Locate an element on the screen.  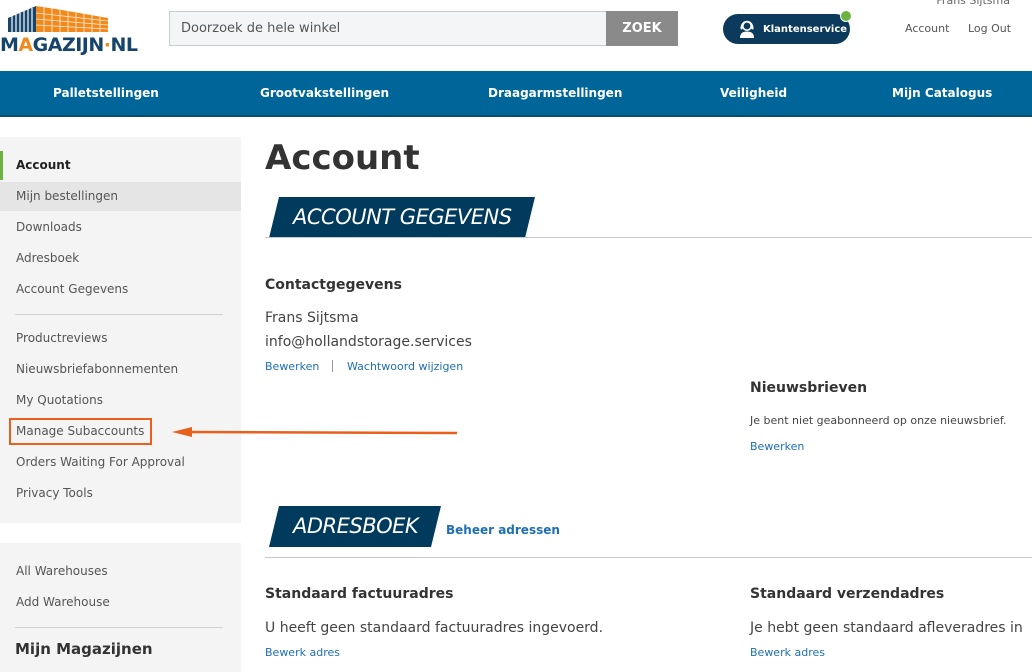
search-input is located at coordinates (387, 28).